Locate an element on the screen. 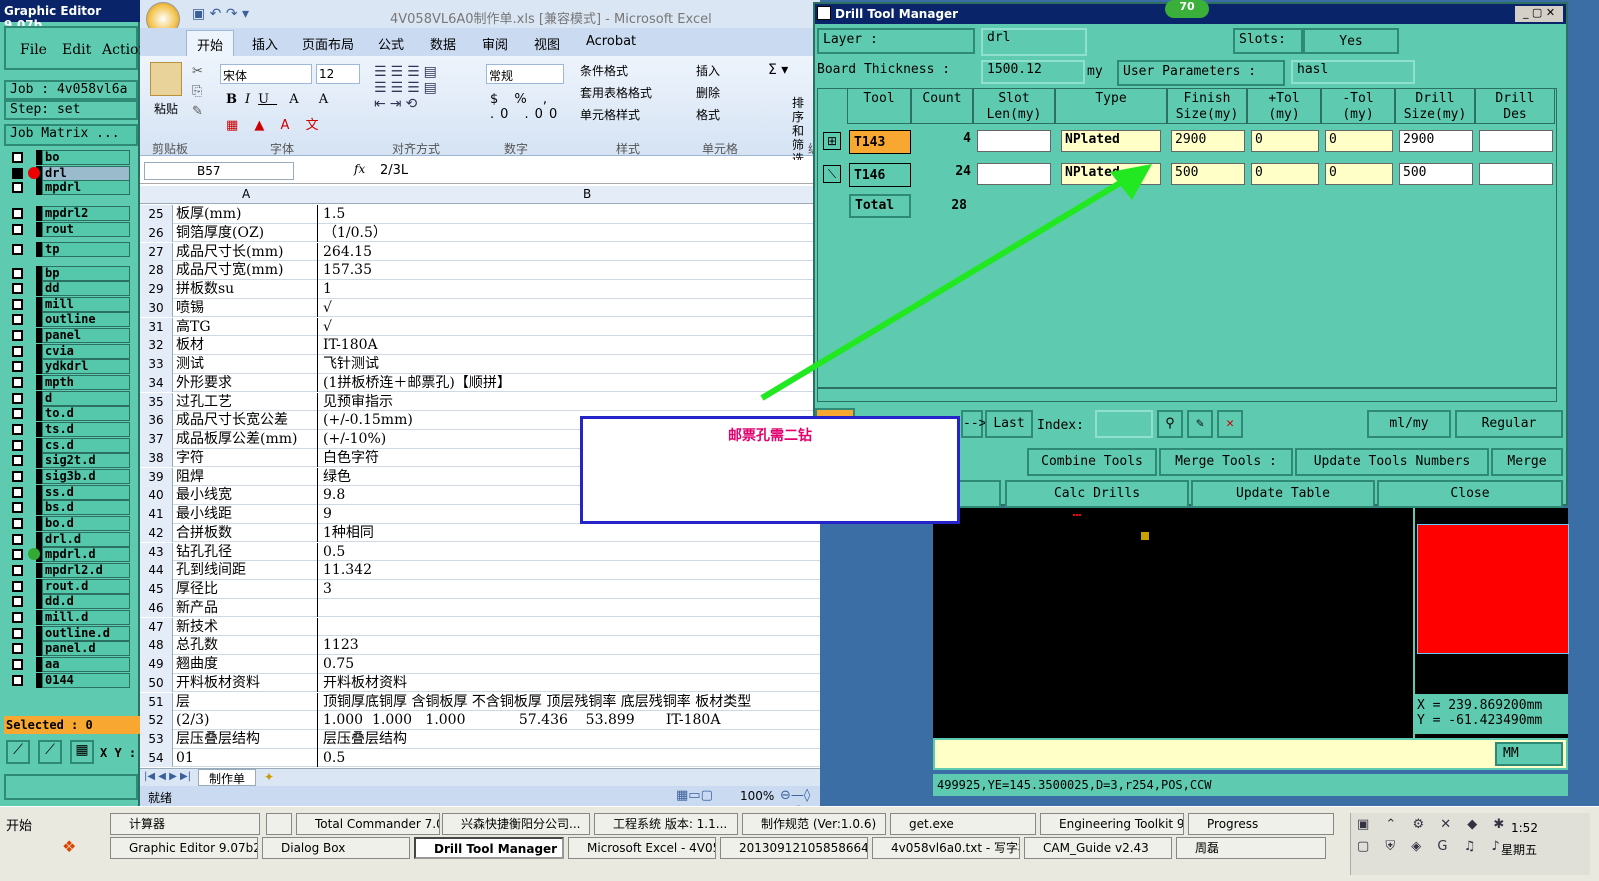  layer-name: bp is located at coordinates (86, 273).